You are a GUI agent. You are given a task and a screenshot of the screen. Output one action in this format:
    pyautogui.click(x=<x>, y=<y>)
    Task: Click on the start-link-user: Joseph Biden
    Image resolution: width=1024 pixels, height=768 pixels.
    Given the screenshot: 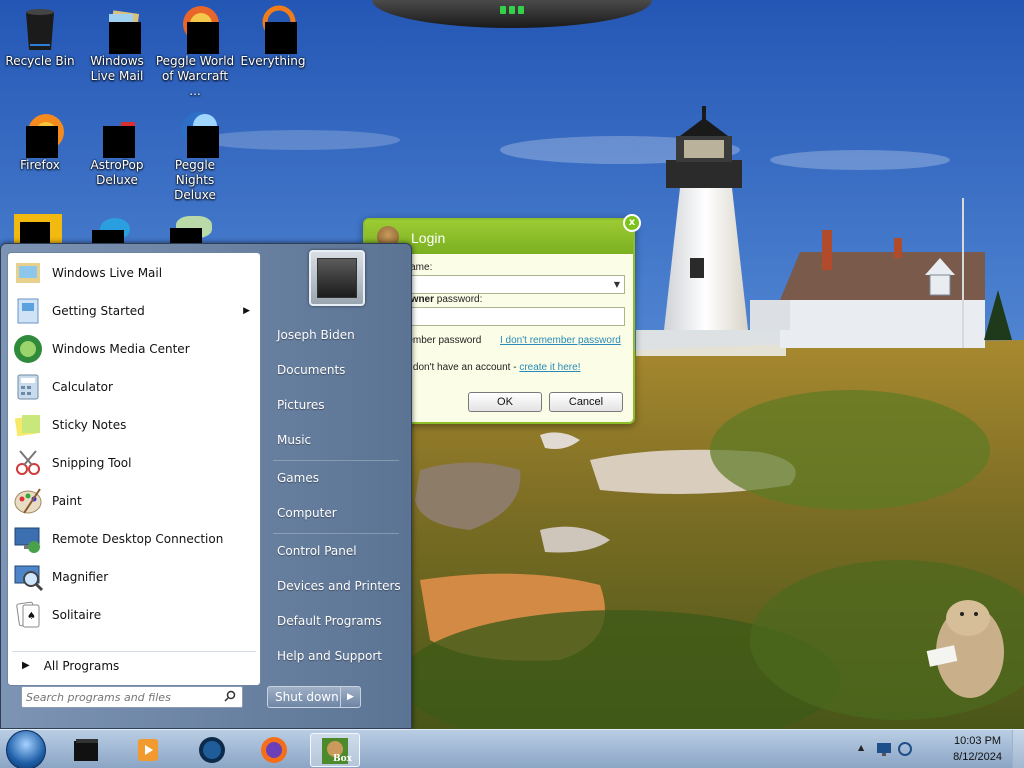 What is the action you would take?
    pyautogui.click(x=336, y=335)
    